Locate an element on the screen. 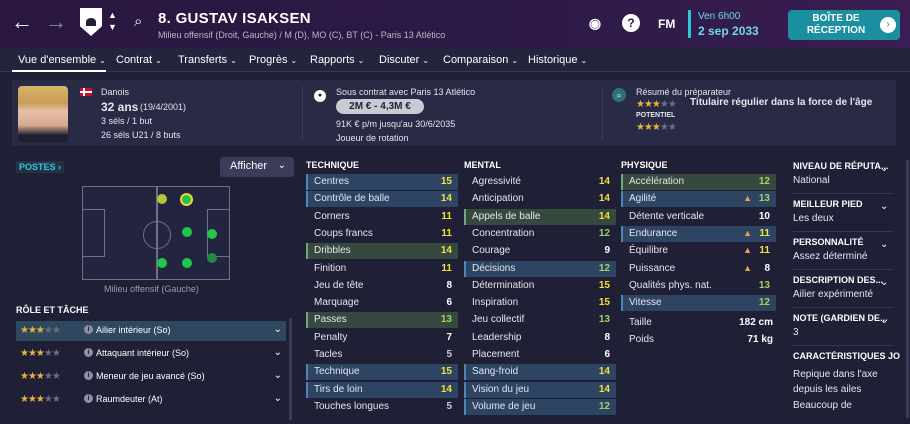 The height and width of the screenshot is (424, 910). technique-title: TECHNIQUE is located at coordinates (333, 165).